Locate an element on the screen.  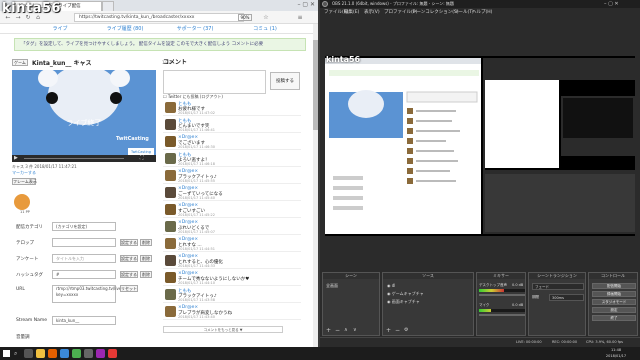
transition-select: フェード is located at coordinates (558, 286).